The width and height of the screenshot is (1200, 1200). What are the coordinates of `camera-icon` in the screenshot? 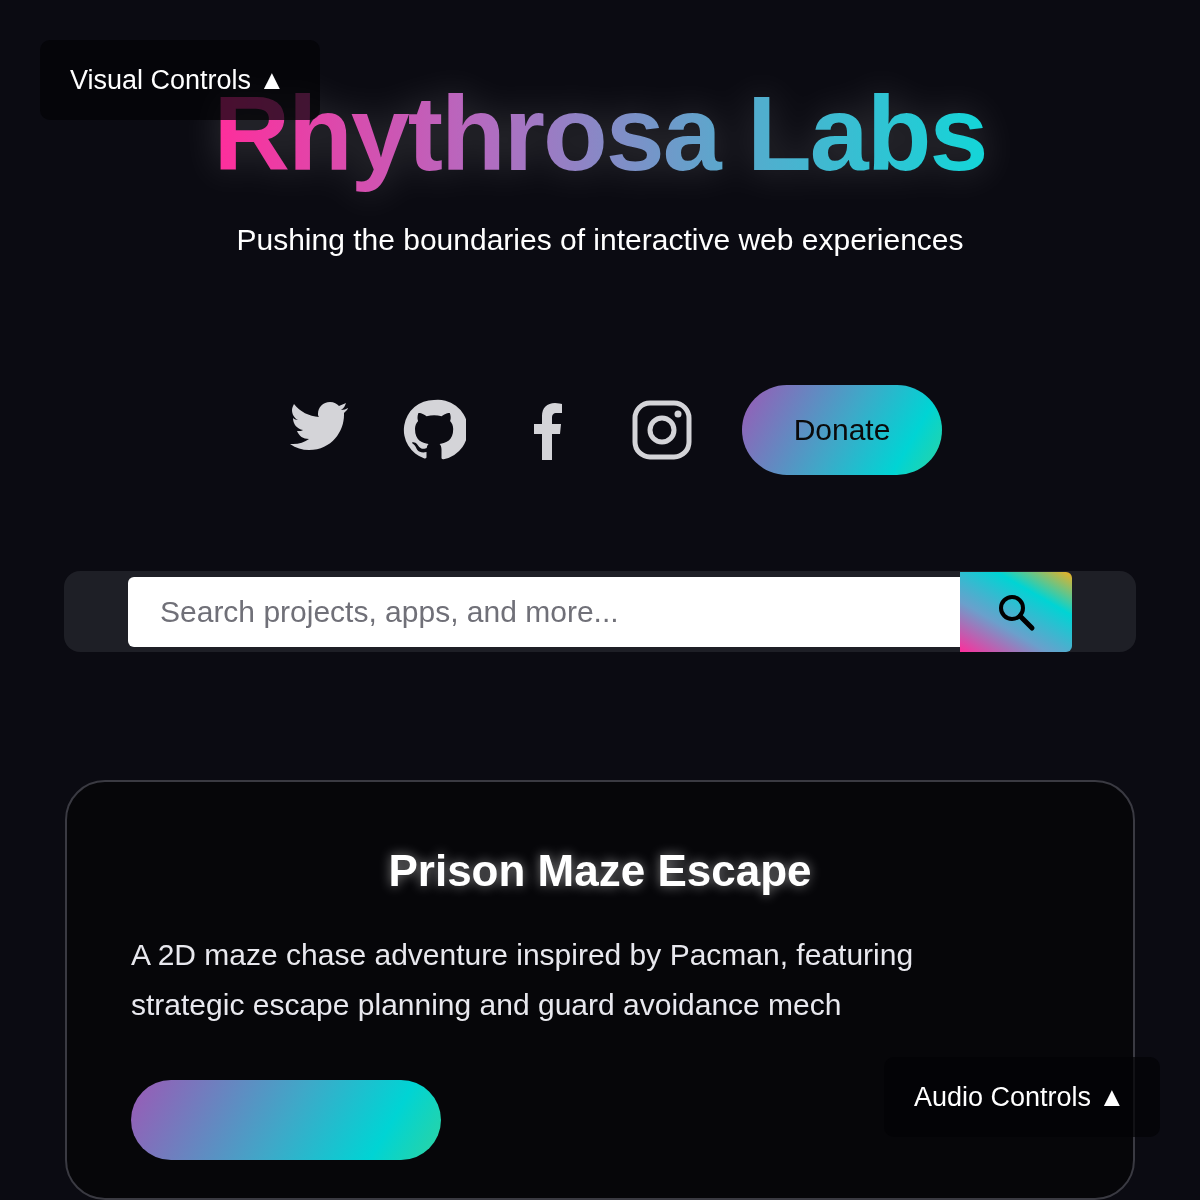 It's located at (662, 430).